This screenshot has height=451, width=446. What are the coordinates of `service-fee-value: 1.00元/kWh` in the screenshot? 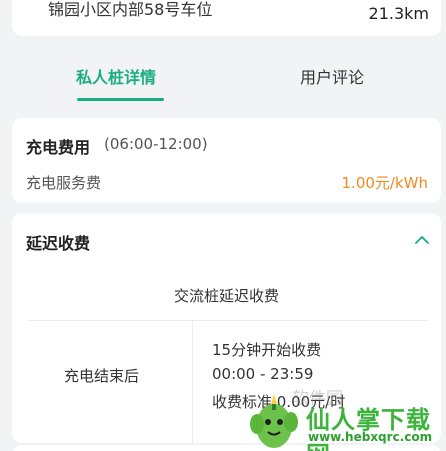 It's located at (384, 183).